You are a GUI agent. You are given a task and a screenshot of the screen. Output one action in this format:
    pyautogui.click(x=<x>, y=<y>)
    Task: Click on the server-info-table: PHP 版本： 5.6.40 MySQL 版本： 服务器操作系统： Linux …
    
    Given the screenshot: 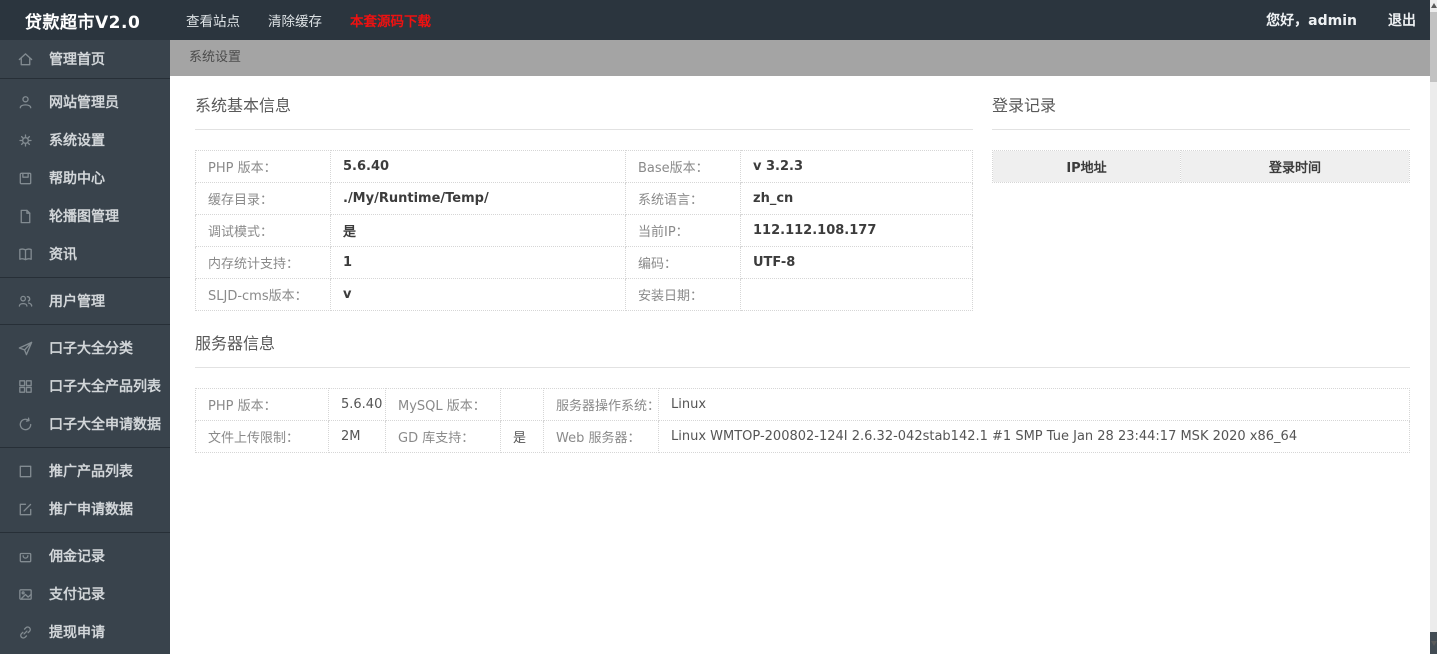 What is the action you would take?
    pyautogui.click(x=802, y=420)
    